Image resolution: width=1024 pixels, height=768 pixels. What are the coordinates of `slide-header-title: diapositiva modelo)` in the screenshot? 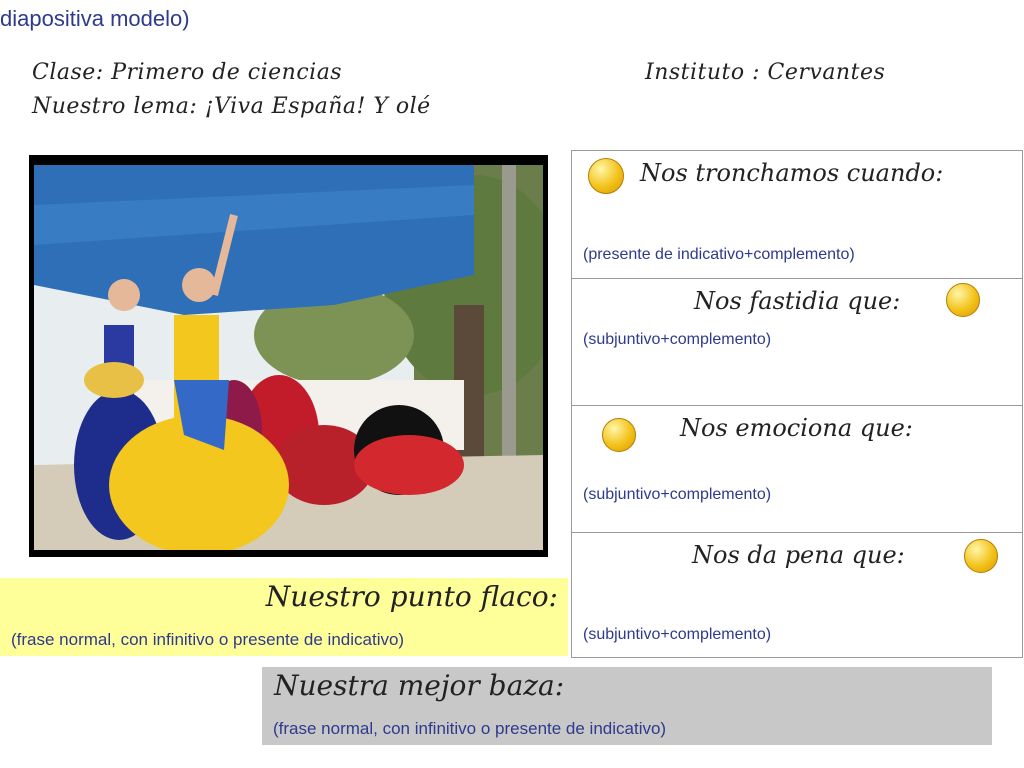 It's located at (95, 18).